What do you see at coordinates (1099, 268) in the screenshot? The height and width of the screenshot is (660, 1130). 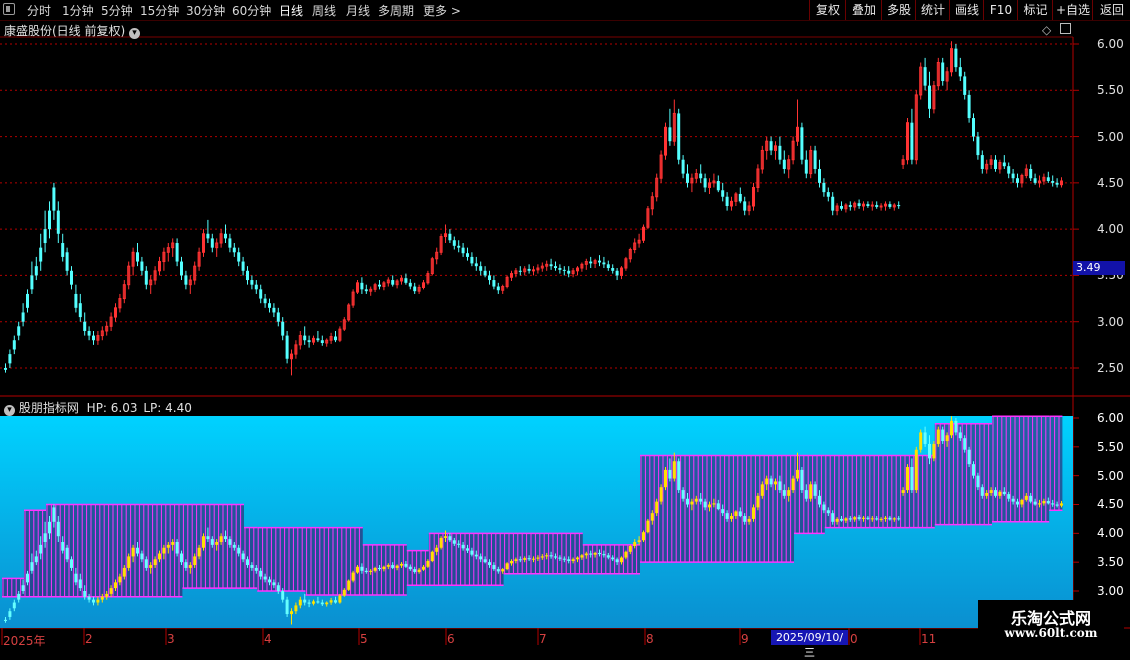 I see `current-price-tag: 3.49` at bounding box center [1099, 268].